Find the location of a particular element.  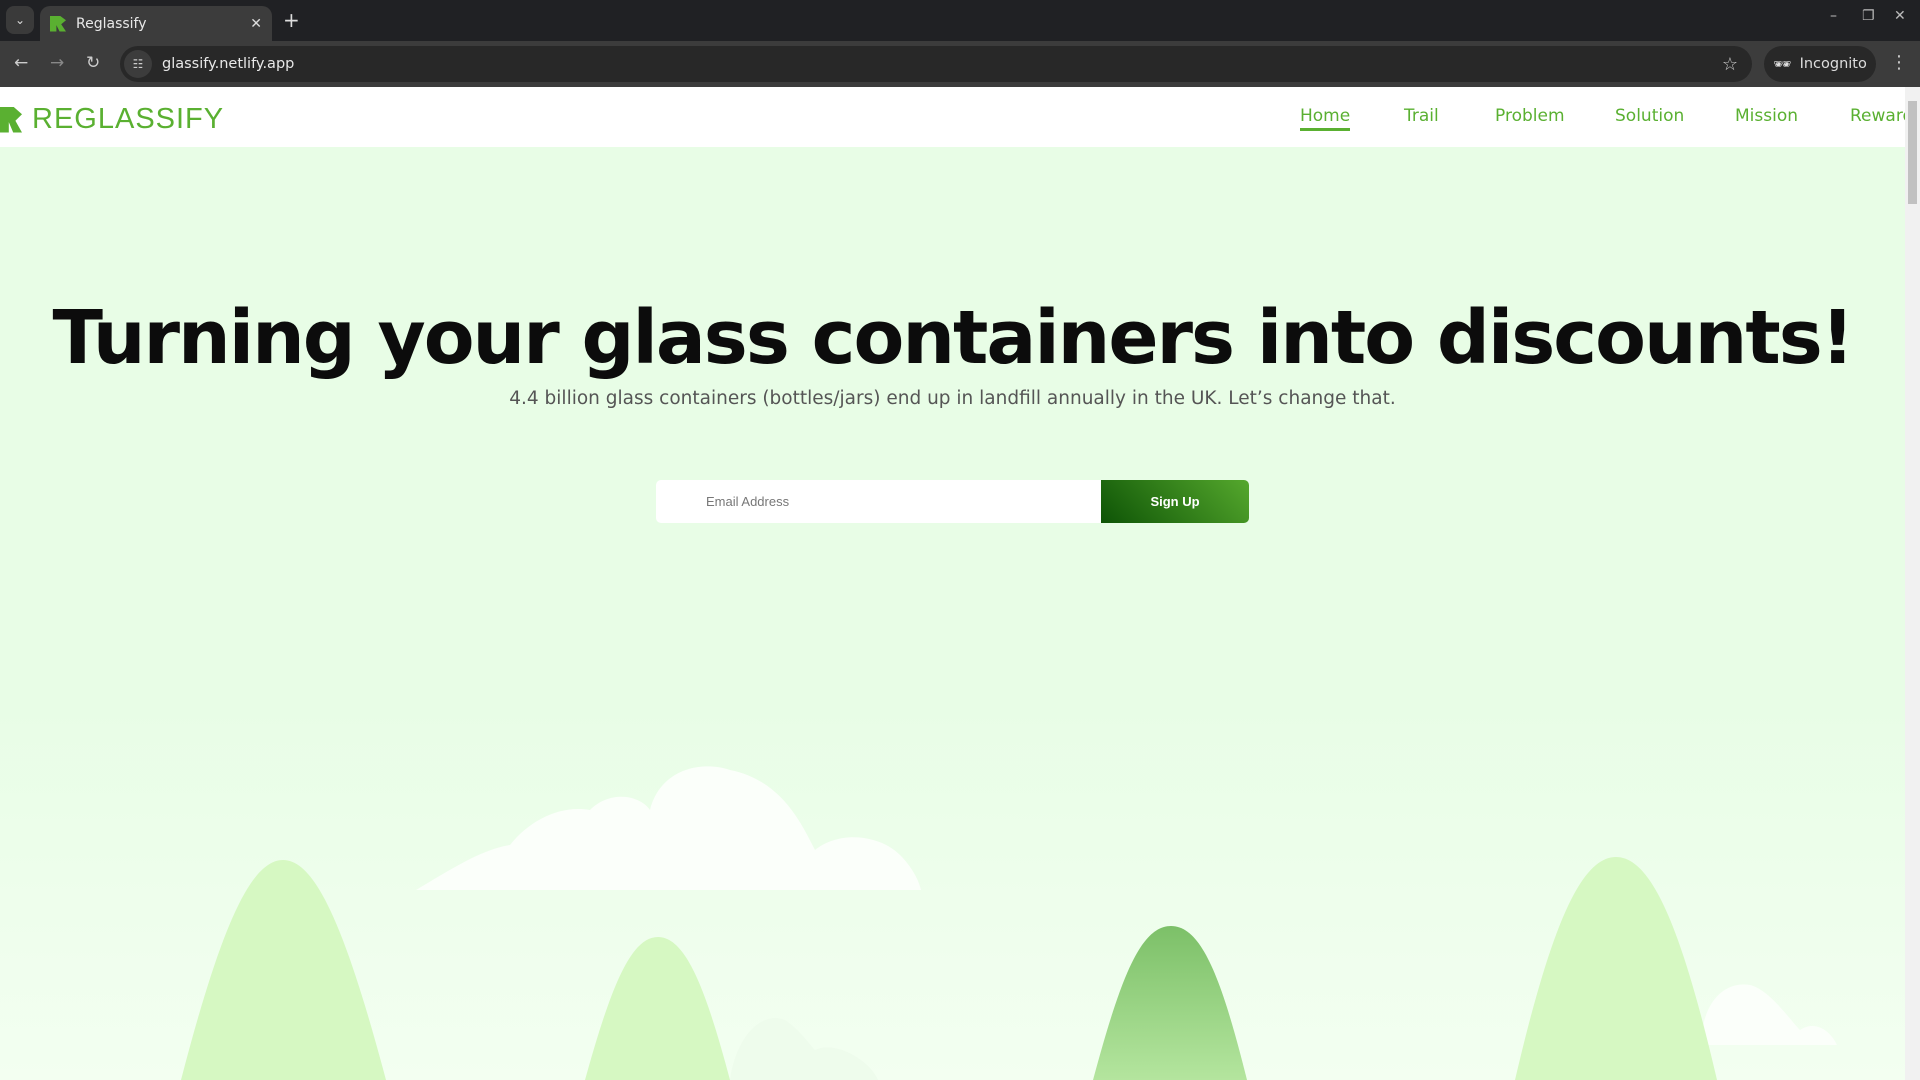

nav-trail: Trail is located at coordinates (1421, 116).